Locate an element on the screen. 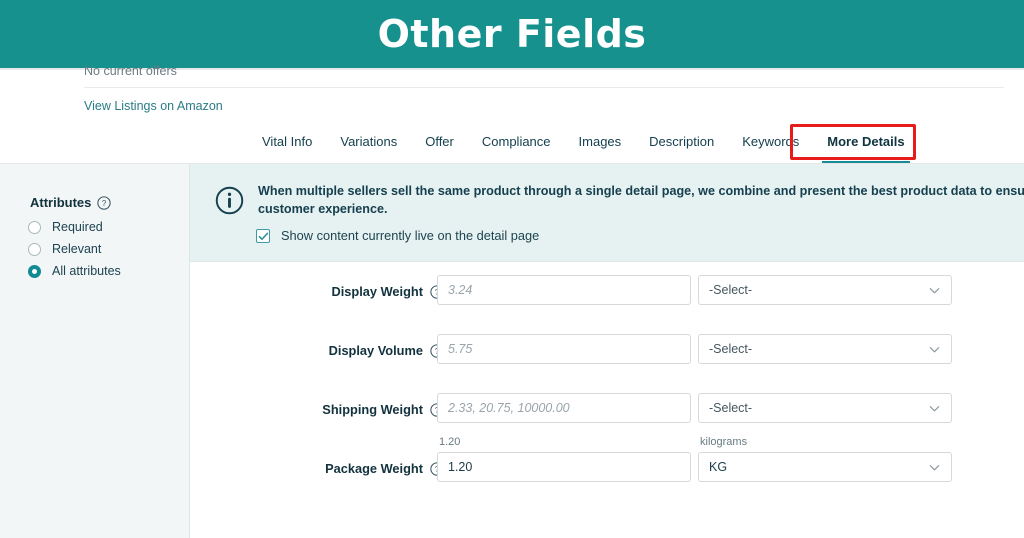 The image size is (1024, 538). select-display-volume: -Select- is located at coordinates (825, 349).